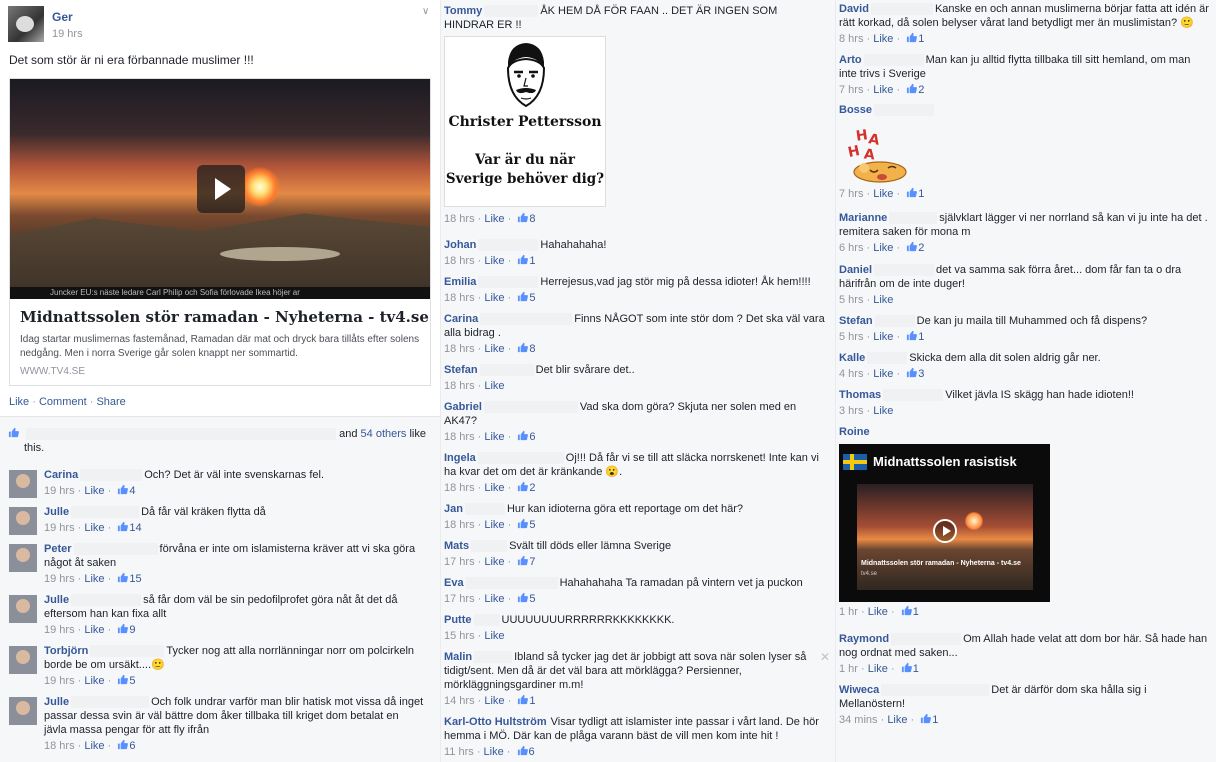 This screenshot has width=1216, height=762. Describe the element at coordinates (456, 546) in the screenshot. I see `comment-author: Mats` at that location.